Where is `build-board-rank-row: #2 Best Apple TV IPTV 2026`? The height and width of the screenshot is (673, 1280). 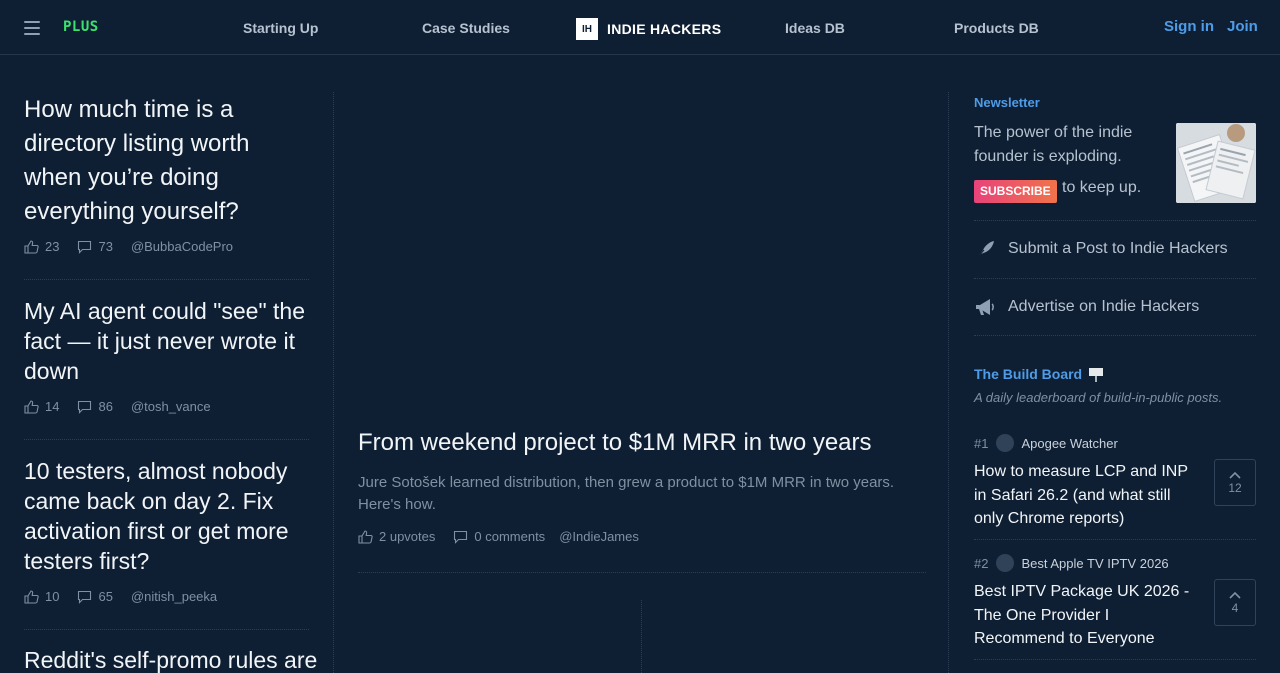 build-board-rank-row: #2 Best Apple TV IPTV 2026 is located at coordinates (1115, 563).